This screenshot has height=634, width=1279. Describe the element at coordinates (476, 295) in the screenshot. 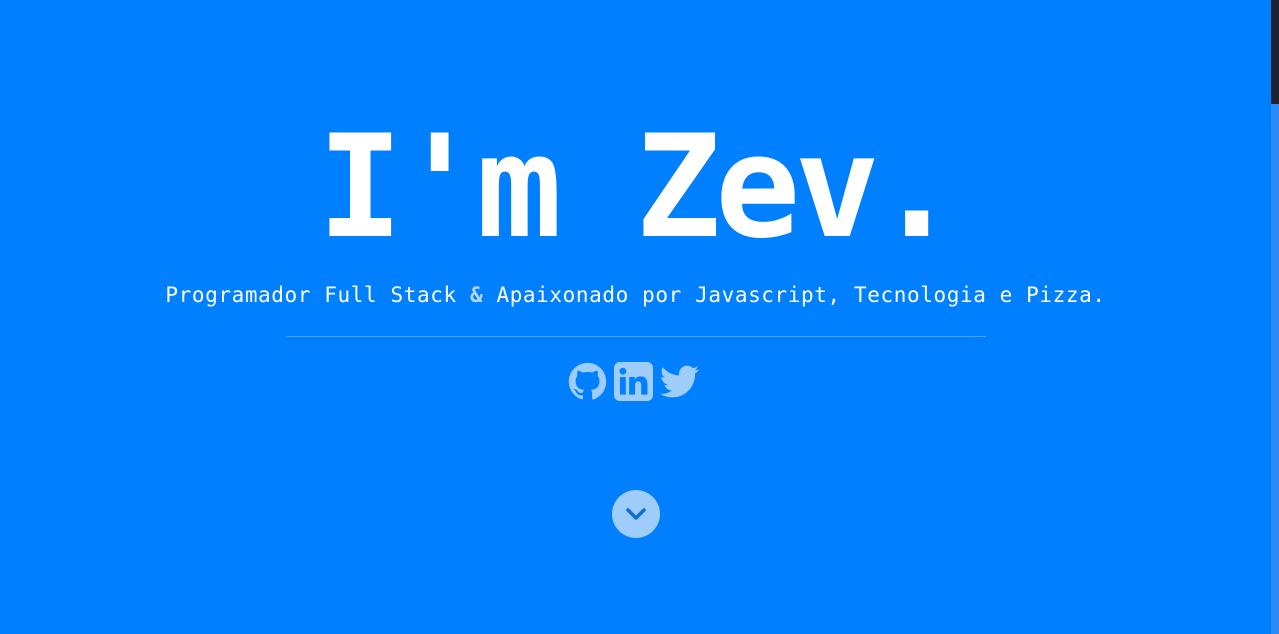

I see `subtitle-ampersand: &` at that location.